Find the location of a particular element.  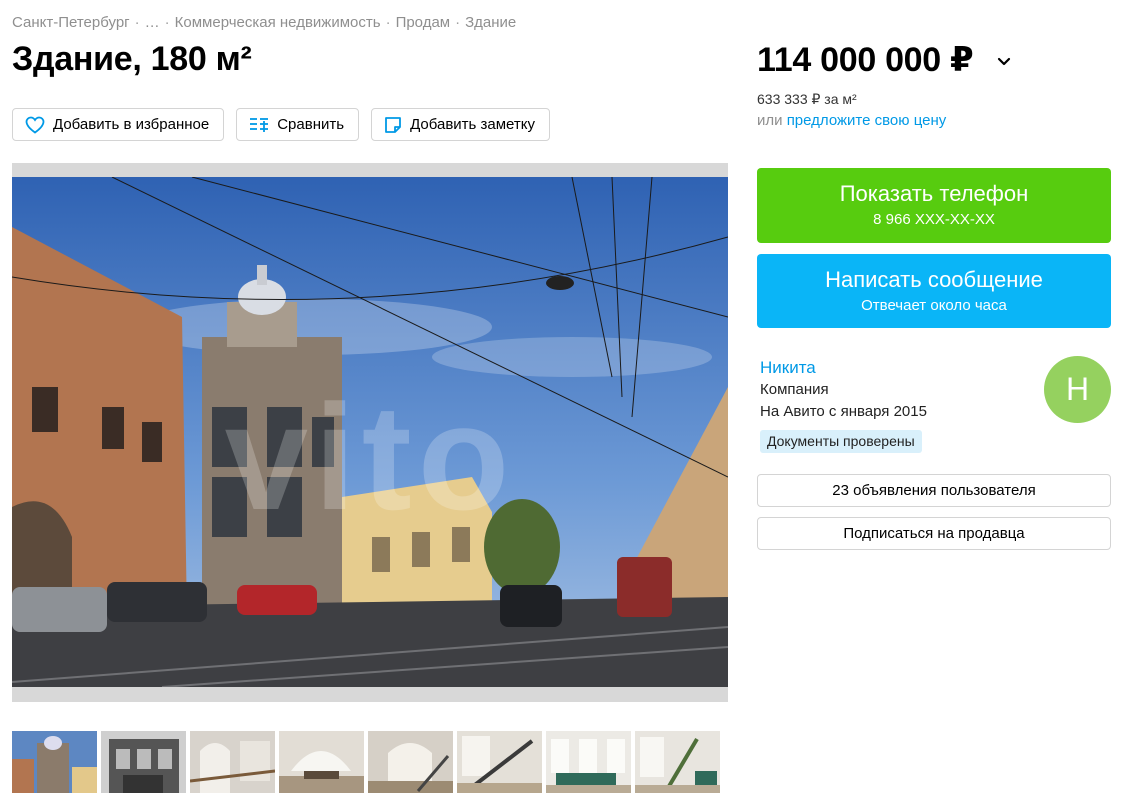

note-icon is located at coordinates (393, 124).